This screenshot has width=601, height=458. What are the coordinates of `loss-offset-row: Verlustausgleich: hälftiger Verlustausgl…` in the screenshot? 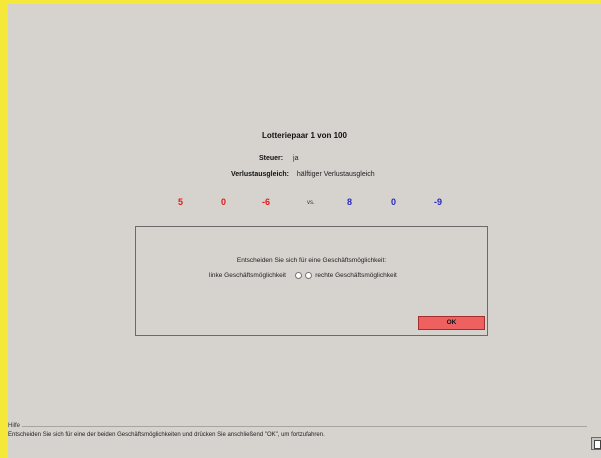 It's located at (303, 174).